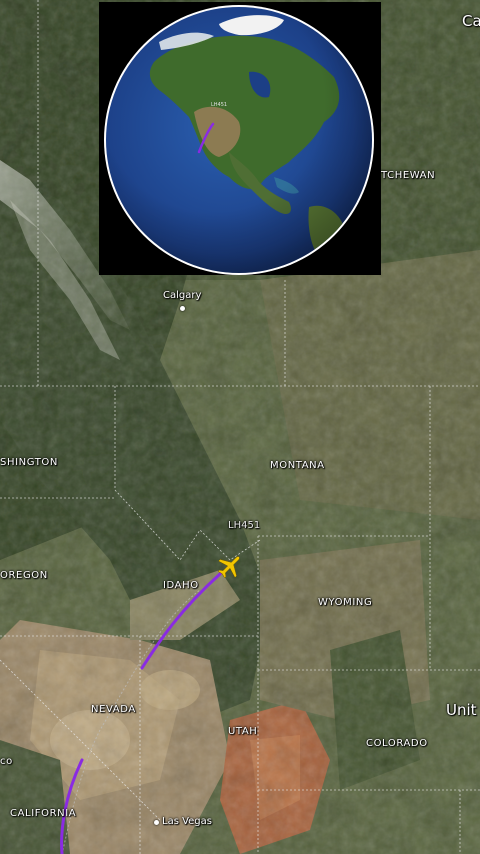 The width and height of the screenshot is (480, 854). I want to click on inset-flight-id: LH451, so click(219, 105).